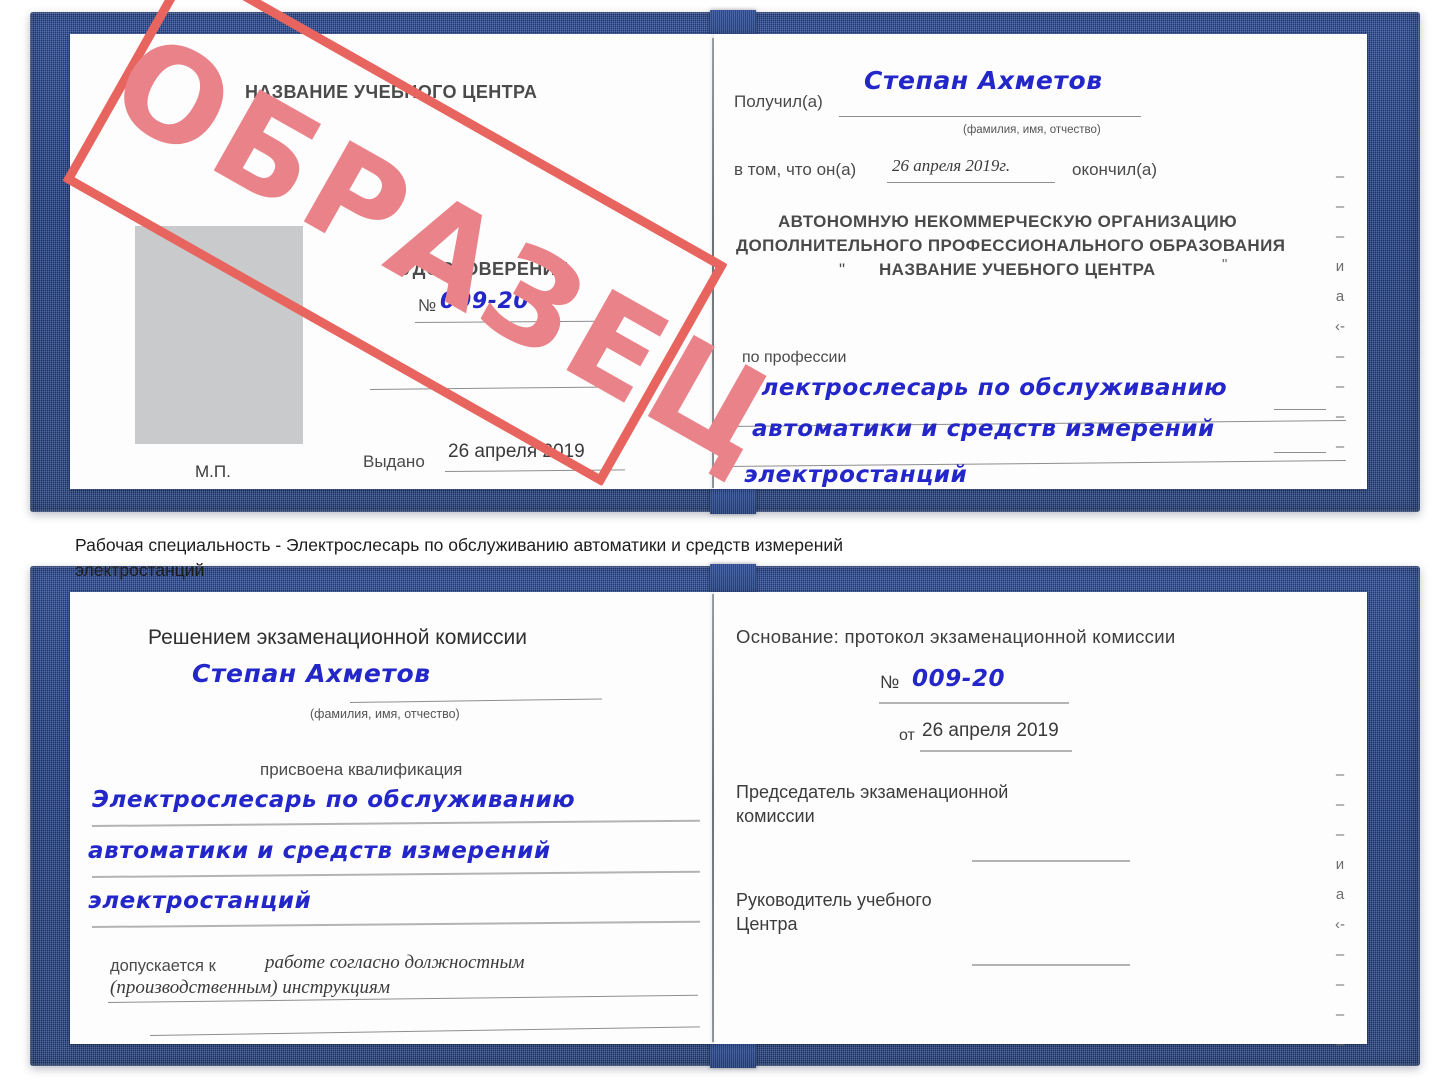 Image resolution: width=1448 pixels, height=1085 pixels. Describe the element at coordinates (475, 700) in the screenshot. I see `name-rule-bottom` at that location.